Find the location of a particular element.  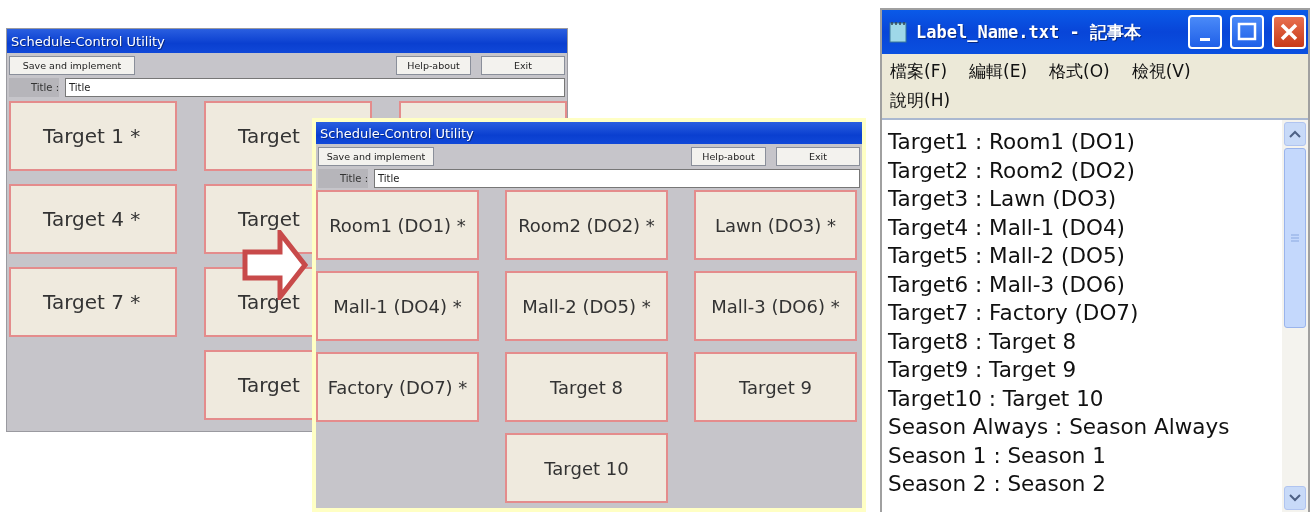

target-tile: Target 7 * is located at coordinates (93, 302).